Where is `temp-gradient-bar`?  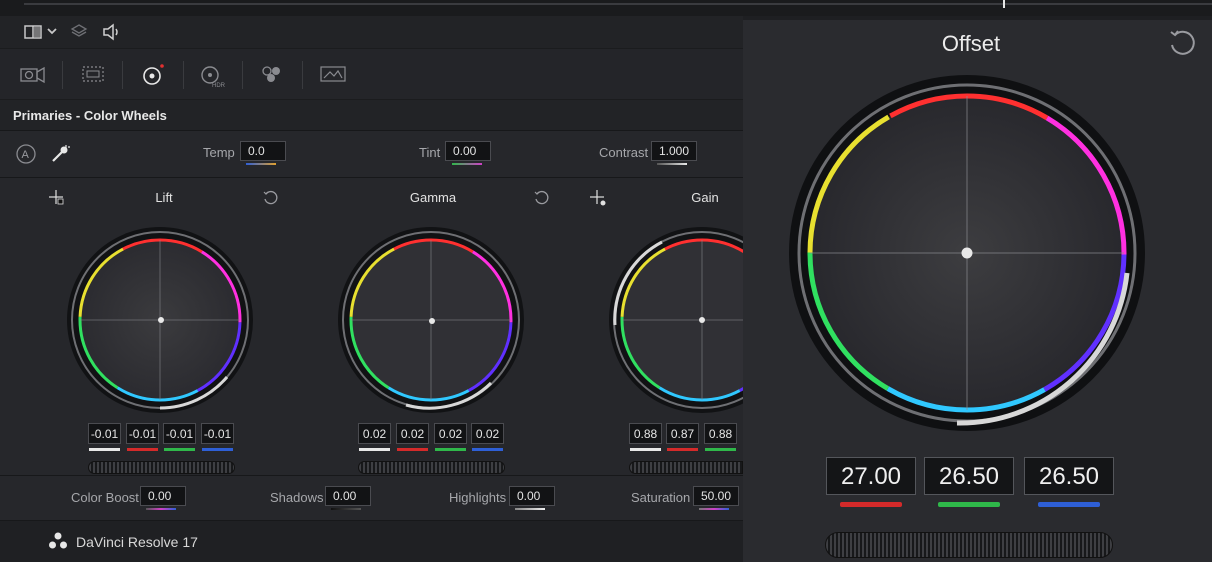
temp-gradient-bar is located at coordinates (261, 164).